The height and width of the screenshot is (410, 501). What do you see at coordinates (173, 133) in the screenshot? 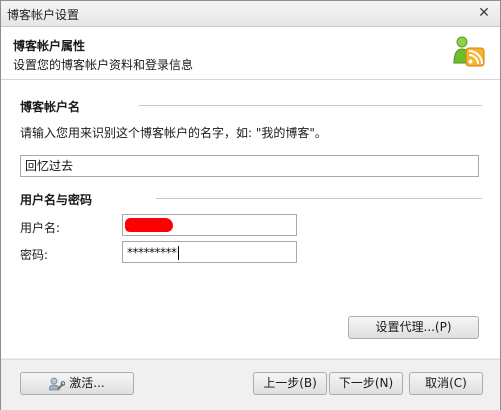
I see `blog-name-hint: 请输入您用来识别这个博客帐户的名字，如: "我的博客"。` at bounding box center [173, 133].